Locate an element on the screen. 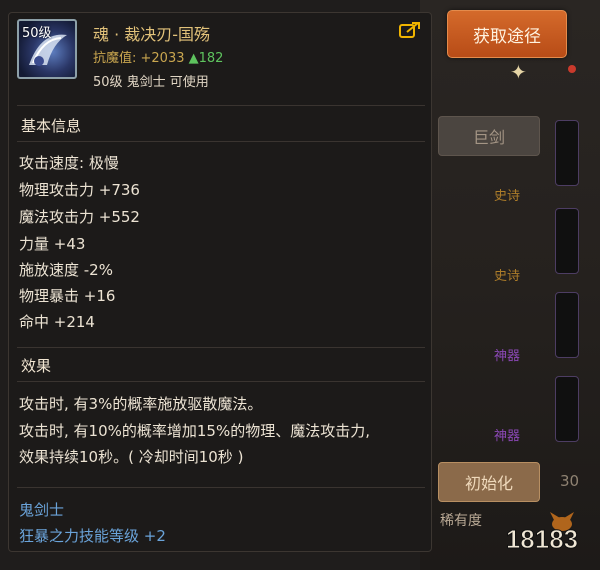 The width and height of the screenshot is (600, 570). watermark-text: 18183 is located at coordinates (542, 539).